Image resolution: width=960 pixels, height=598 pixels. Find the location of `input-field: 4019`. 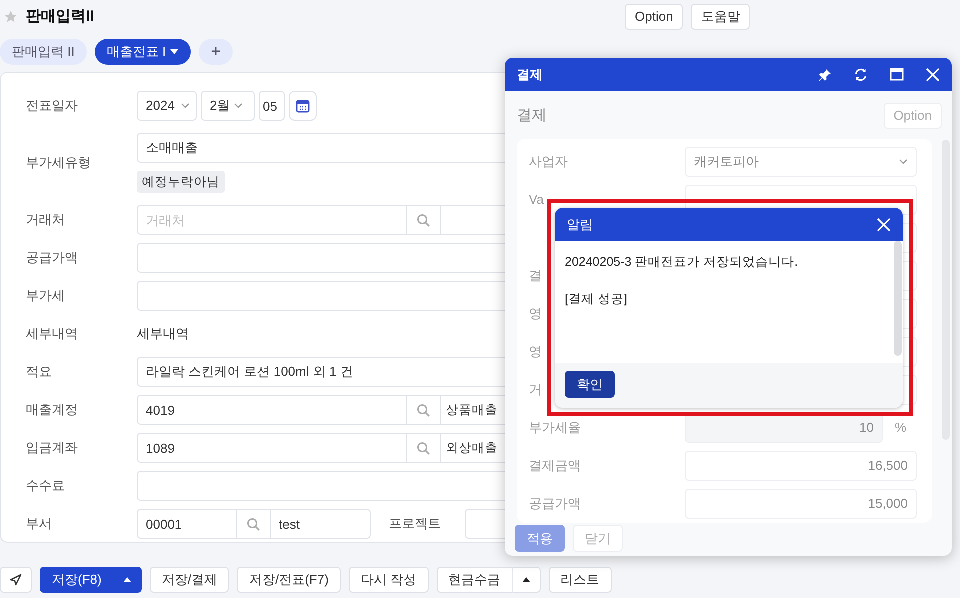

input-field: 4019 is located at coordinates (272, 410).